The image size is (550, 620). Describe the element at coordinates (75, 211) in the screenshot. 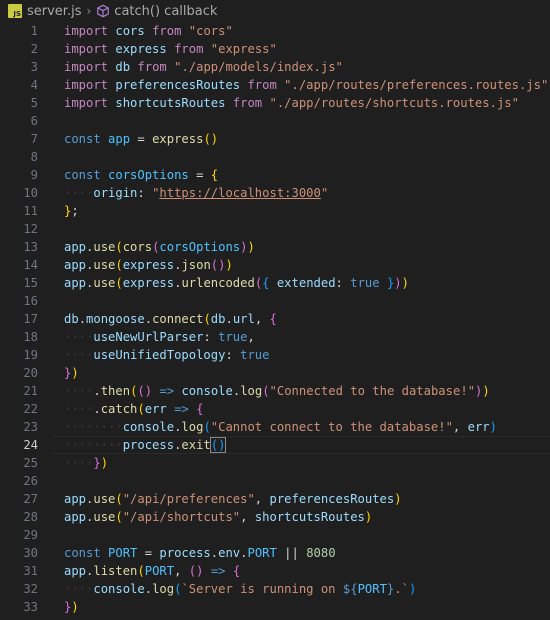

I see `code-token: ;` at that location.